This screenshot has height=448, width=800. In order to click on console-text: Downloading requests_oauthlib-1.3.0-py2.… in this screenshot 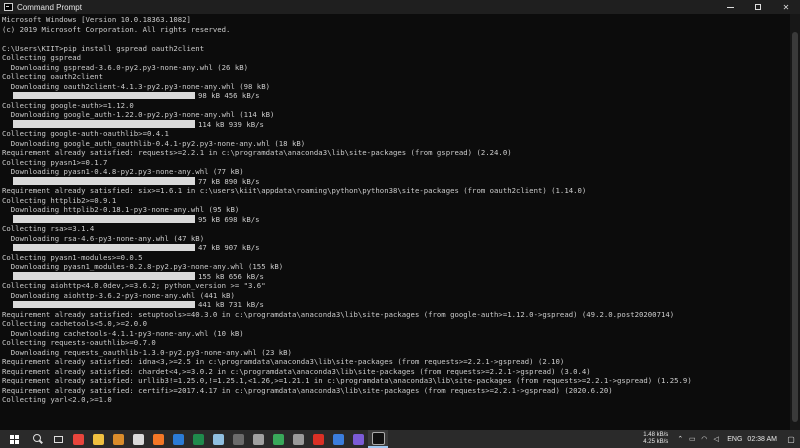, I will do `click(147, 352)`.